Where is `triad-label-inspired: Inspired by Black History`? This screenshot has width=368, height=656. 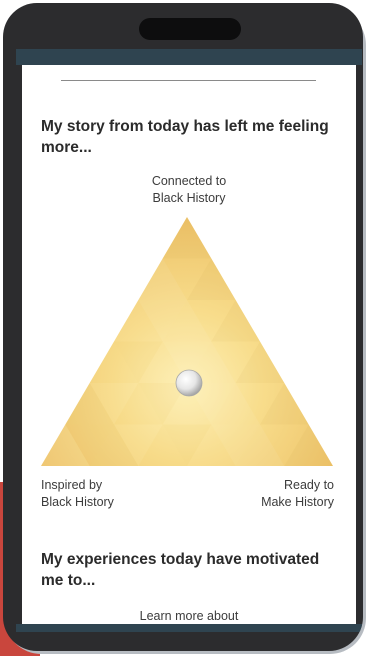
triad-label-inspired: Inspired by Black History is located at coordinates (77, 493).